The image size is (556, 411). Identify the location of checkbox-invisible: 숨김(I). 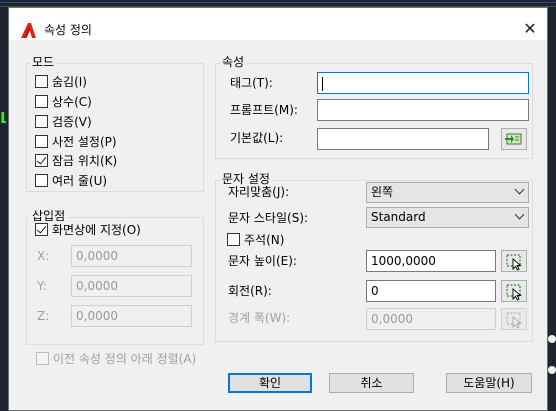
(61, 81).